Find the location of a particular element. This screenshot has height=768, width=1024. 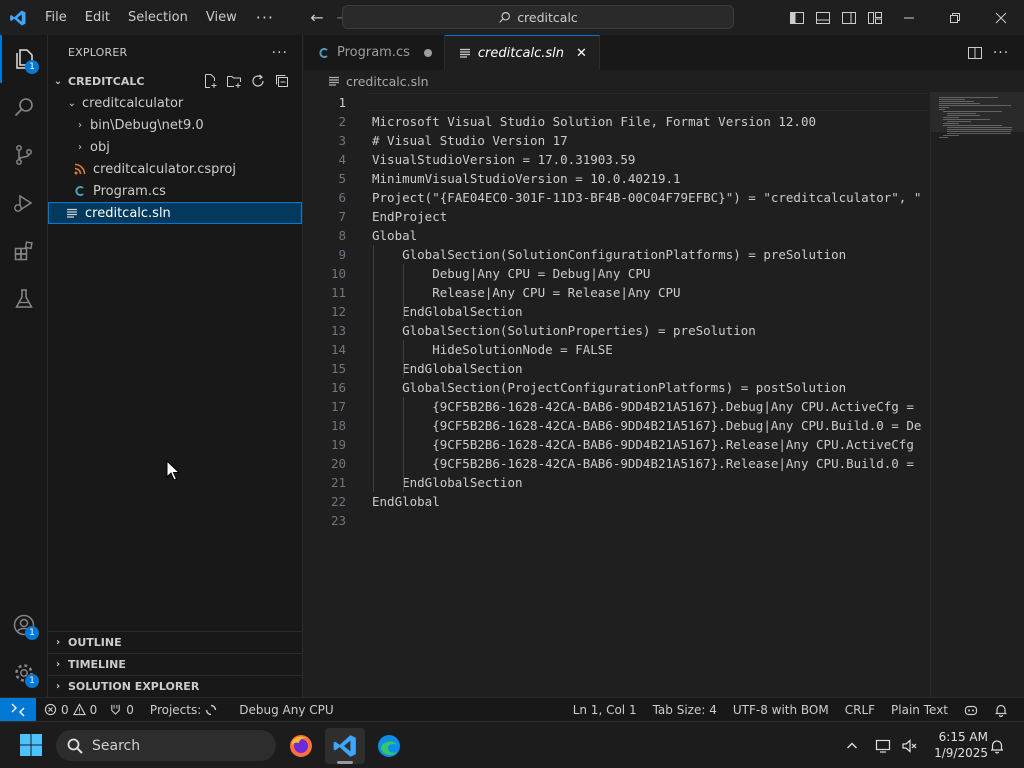

manage-activity-button: 1 is located at coordinates (24, 673).